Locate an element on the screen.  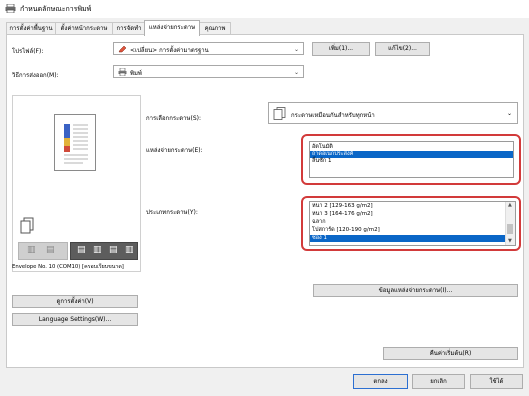
paper-type-scrollbar: ▲ ▼ is located at coordinates (510, 223).